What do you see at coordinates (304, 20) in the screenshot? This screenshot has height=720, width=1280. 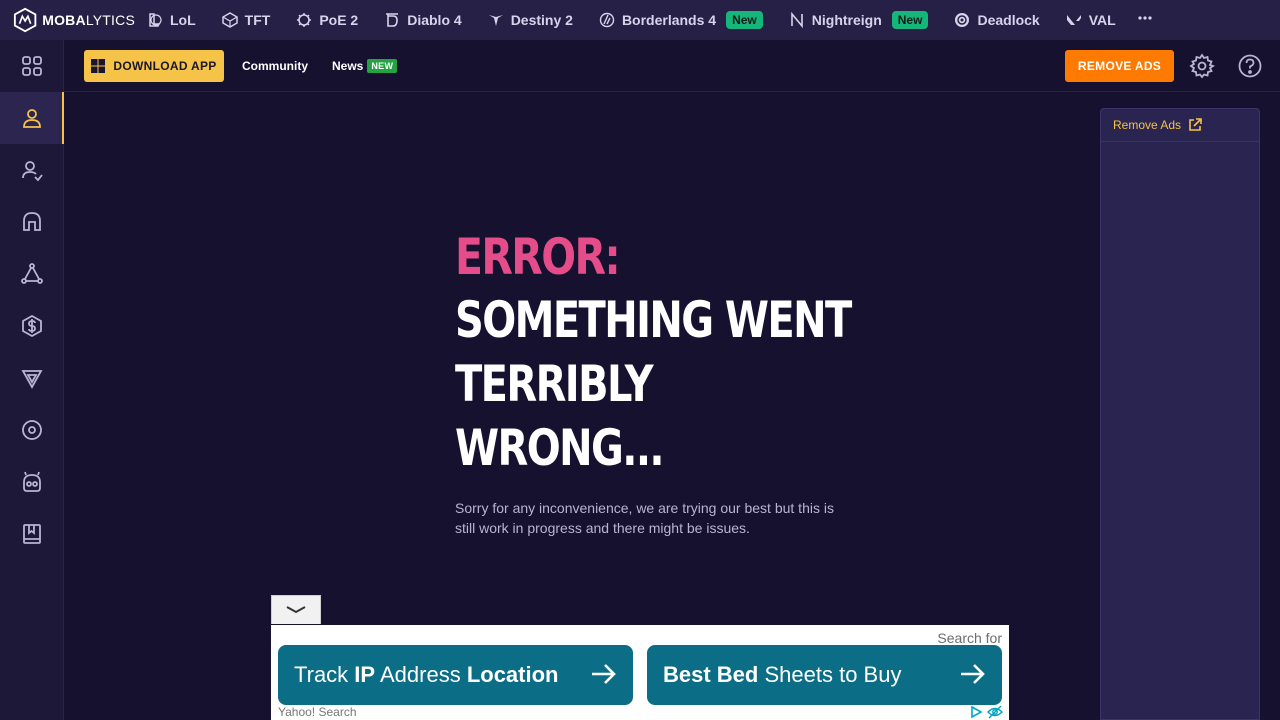 I see `poe2-icon` at bounding box center [304, 20].